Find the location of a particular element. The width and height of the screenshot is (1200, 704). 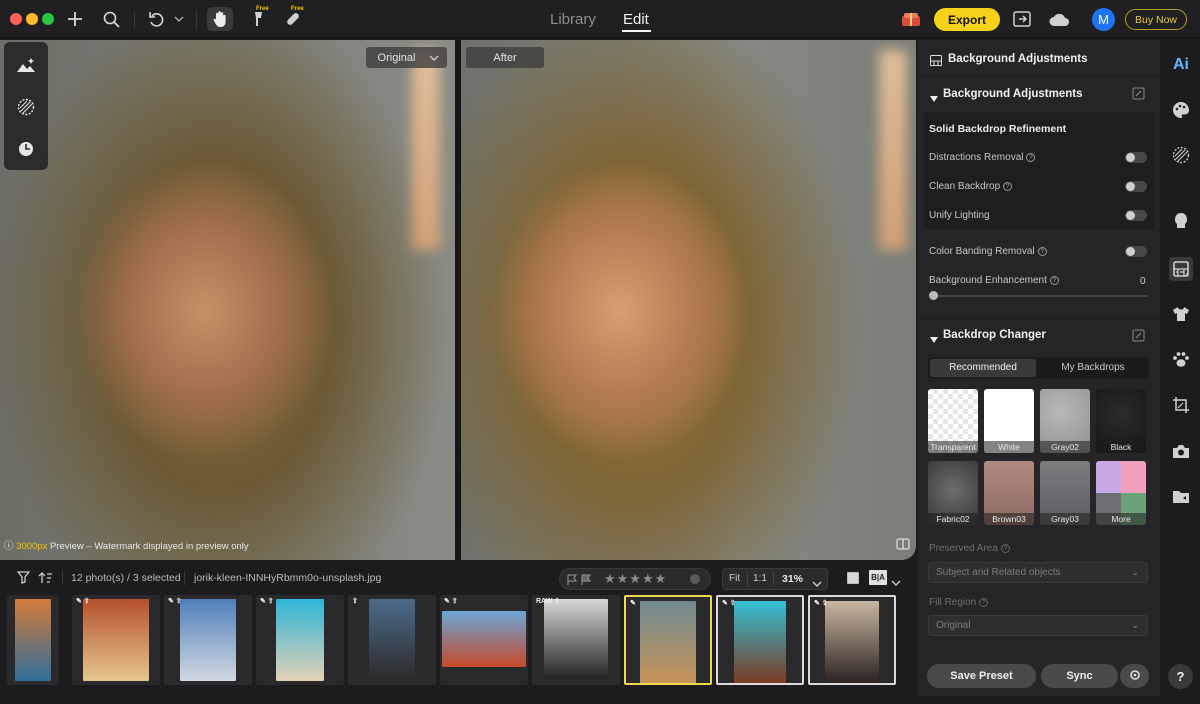

filmstrip-thumbnail is located at coordinates (33, 640).